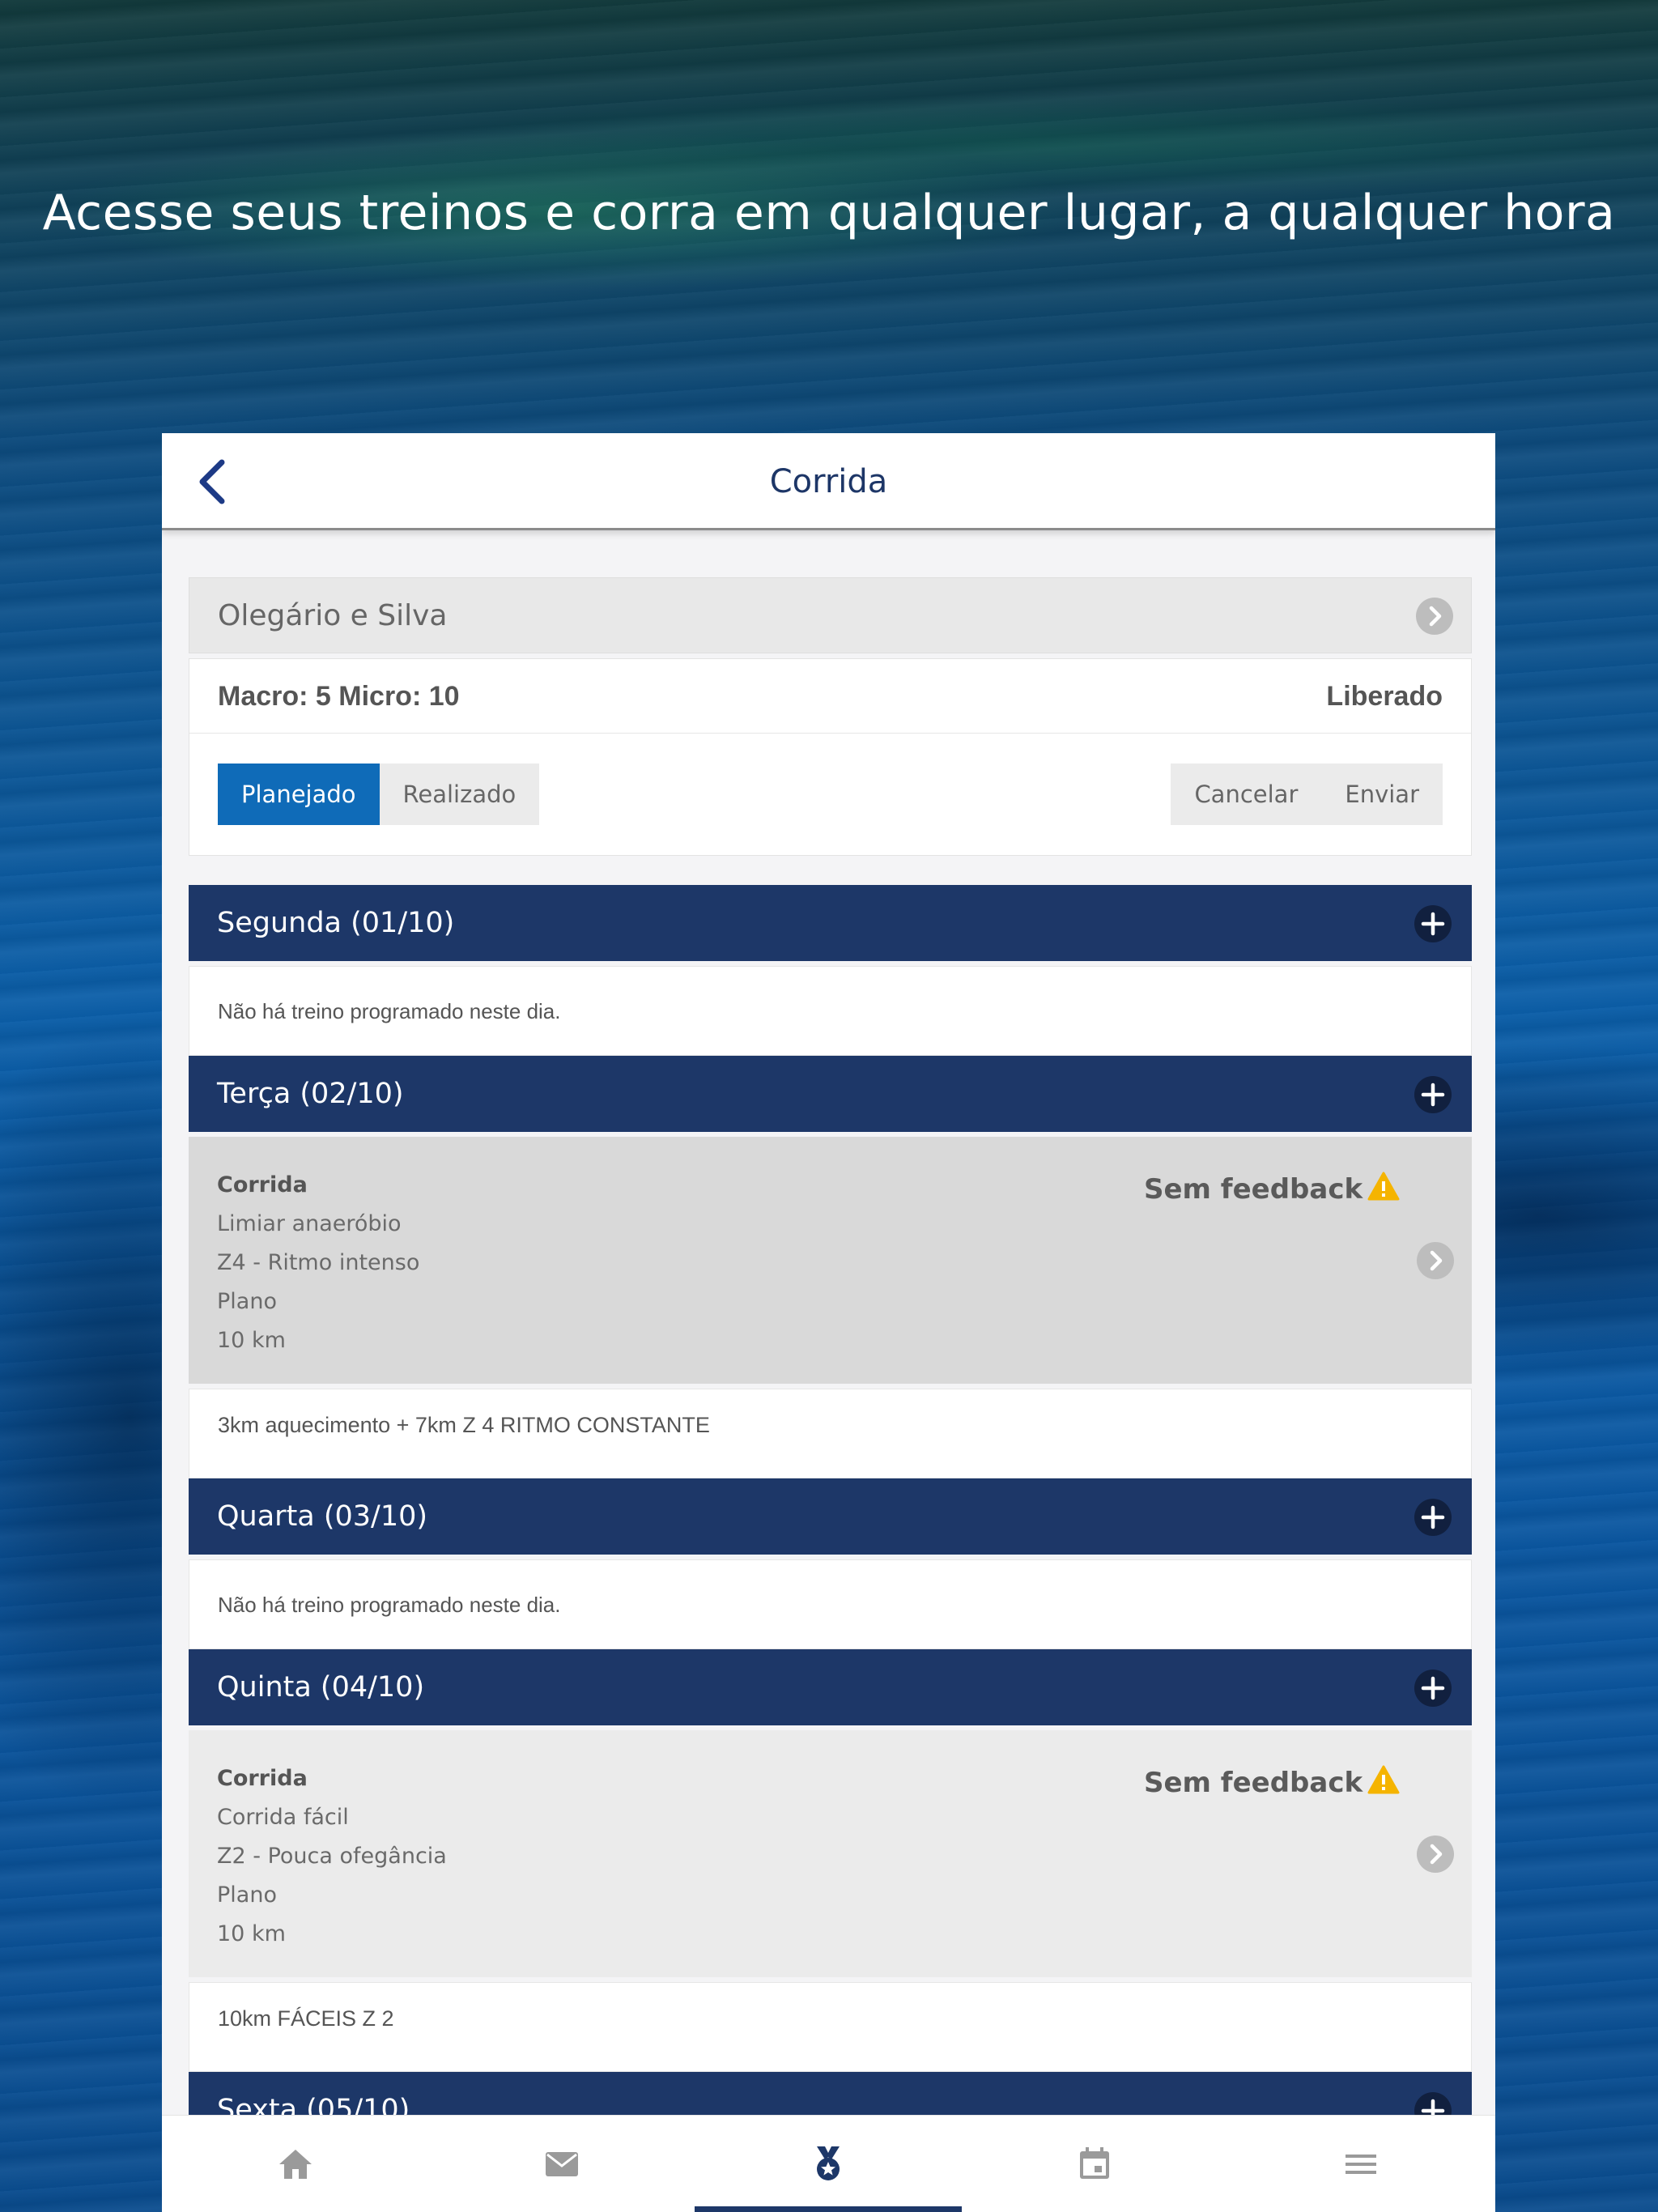  I want to click on tab-planejado: Planejado, so click(299, 795).